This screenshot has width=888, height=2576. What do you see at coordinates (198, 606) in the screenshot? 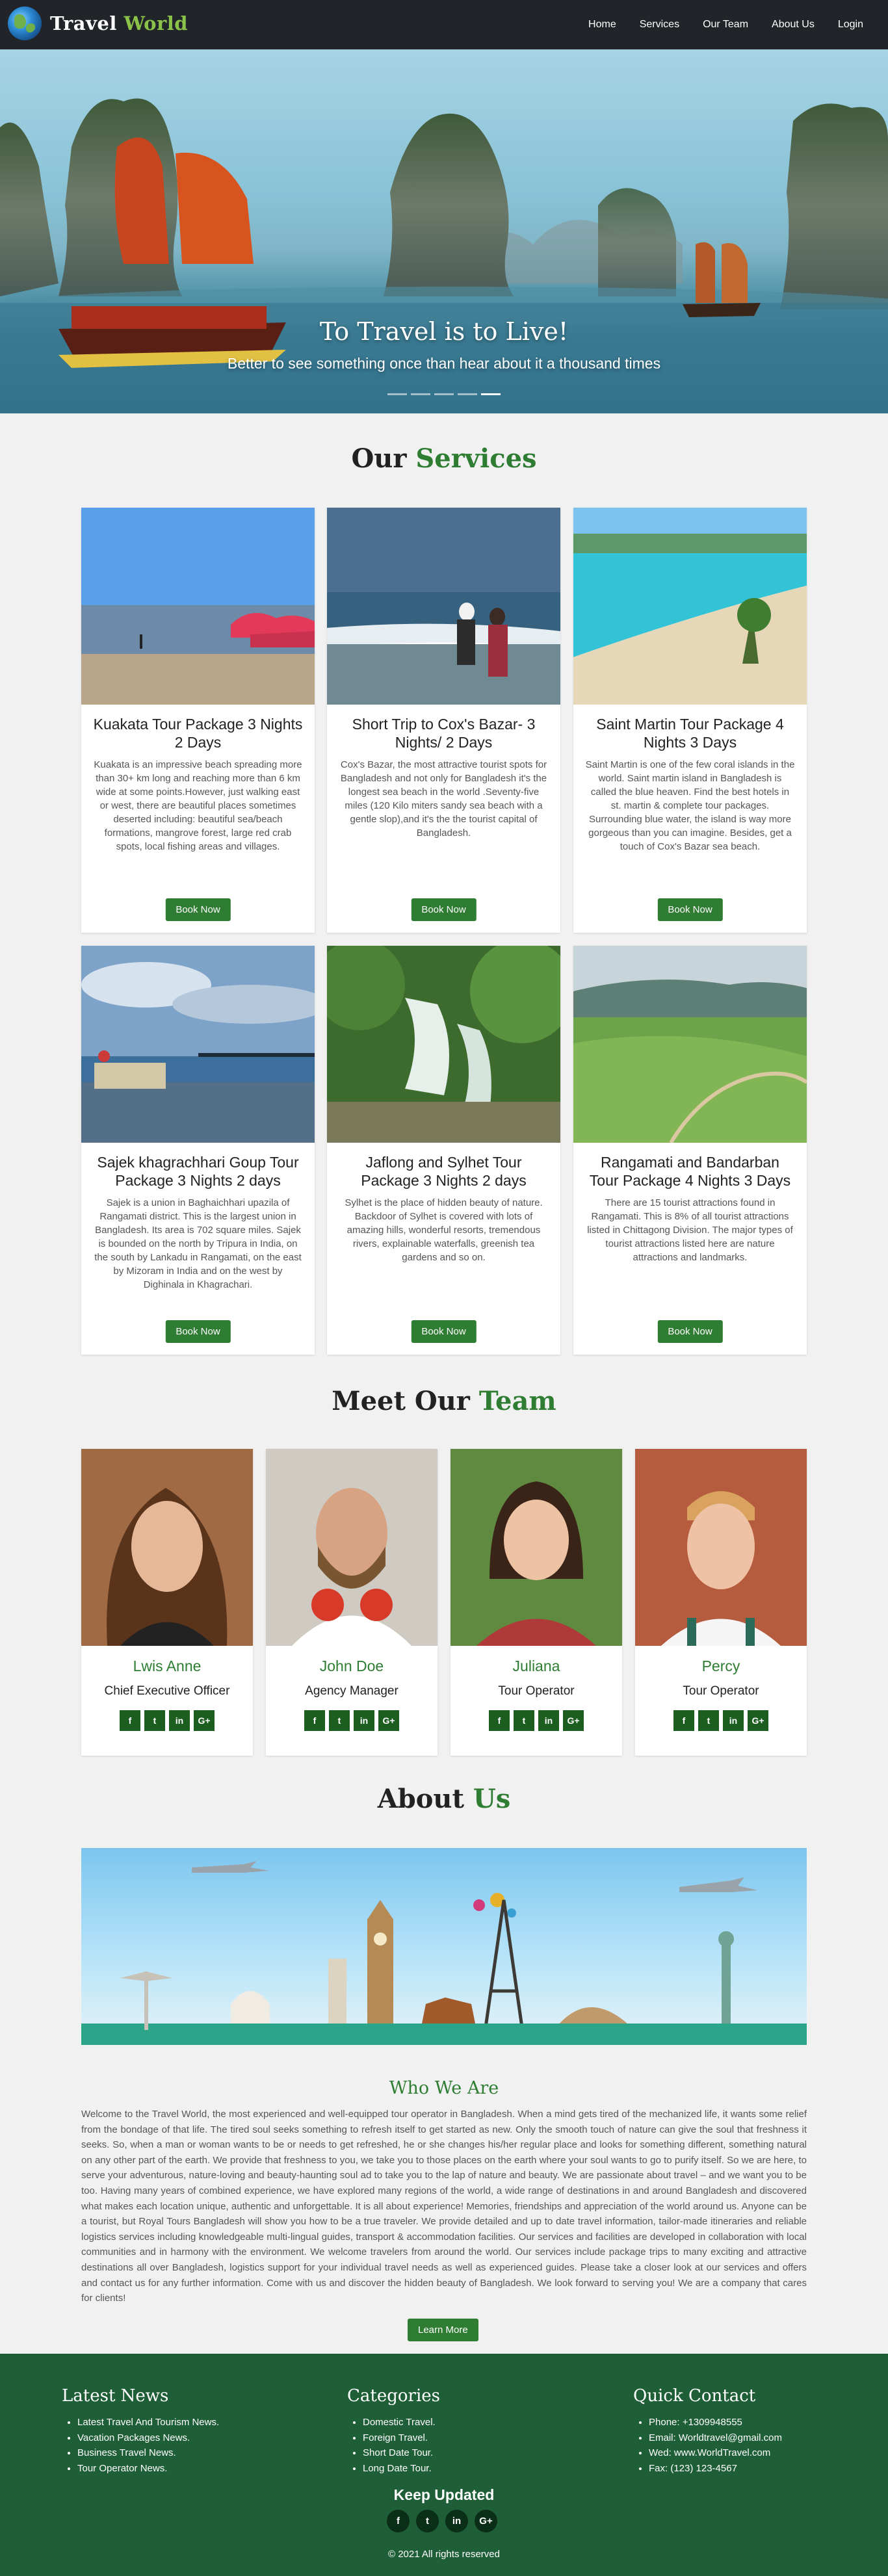
I see `service-image-kuakata` at bounding box center [198, 606].